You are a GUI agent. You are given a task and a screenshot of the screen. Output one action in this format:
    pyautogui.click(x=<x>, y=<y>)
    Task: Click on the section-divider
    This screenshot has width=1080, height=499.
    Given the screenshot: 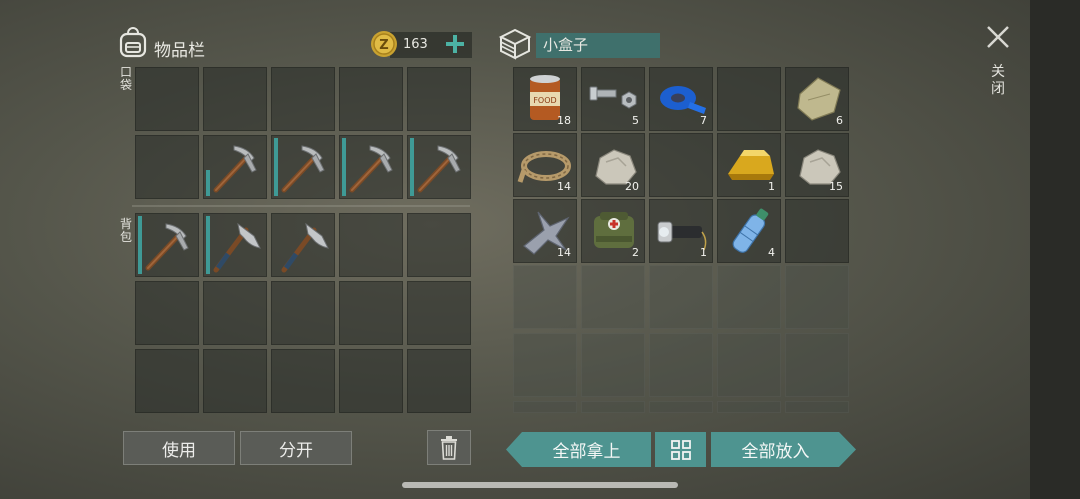 What is the action you would take?
    pyautogui.click(x=301, y=206)
    